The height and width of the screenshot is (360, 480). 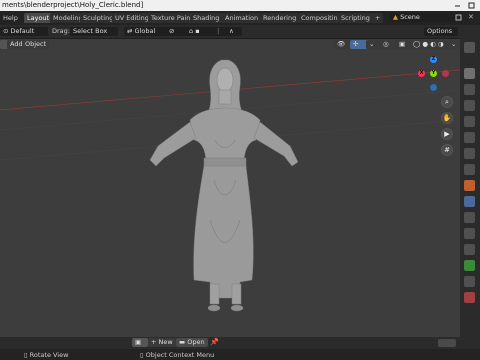 I want to click on shading-mode-group: ◯ ● ◐ ◑, so click(x=431, y=44).